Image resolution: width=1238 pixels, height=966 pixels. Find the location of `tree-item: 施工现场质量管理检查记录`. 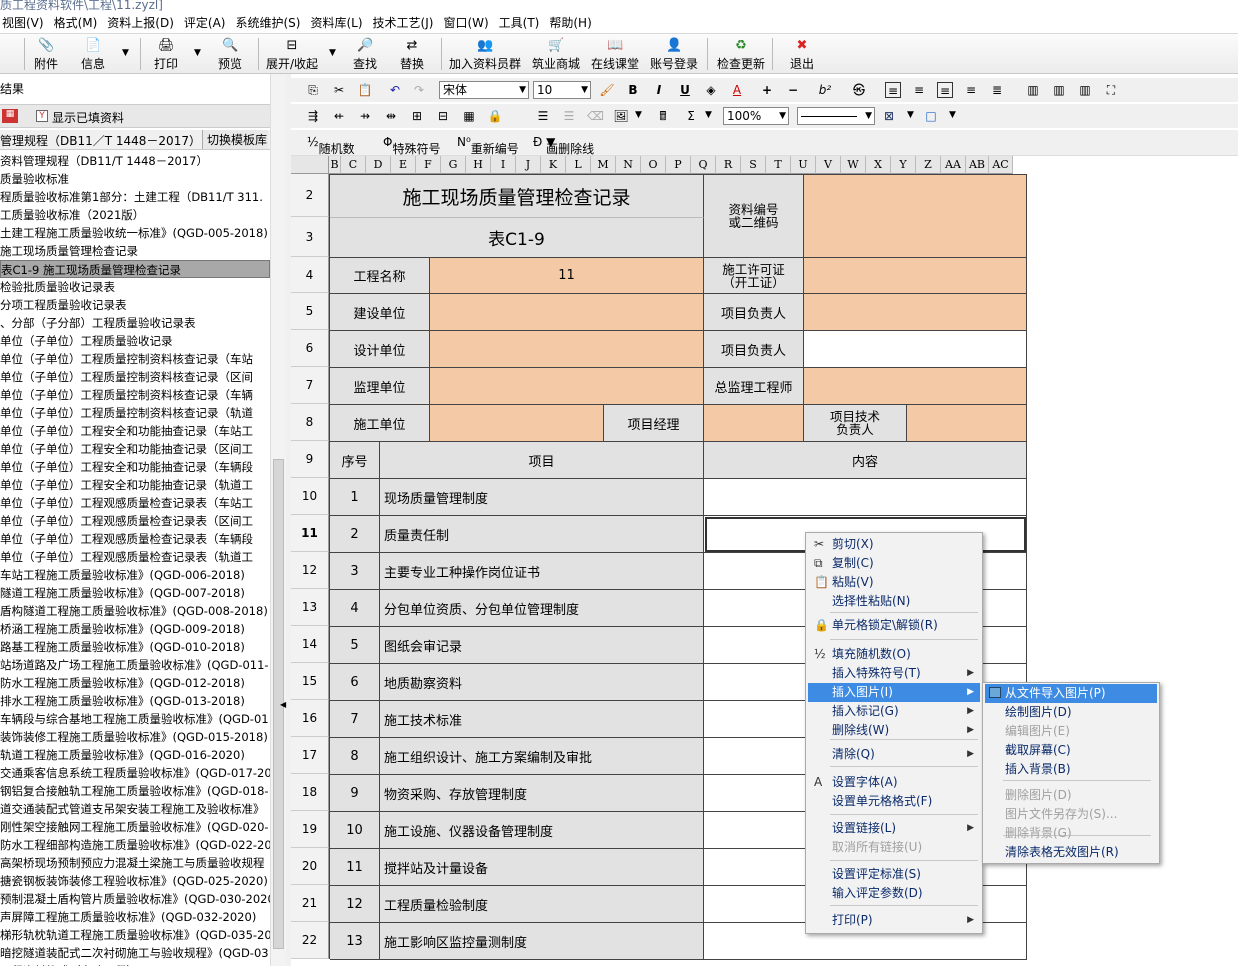

tree-item: 施工现场质量管理检查记录 is located at coordinates (135, 251).